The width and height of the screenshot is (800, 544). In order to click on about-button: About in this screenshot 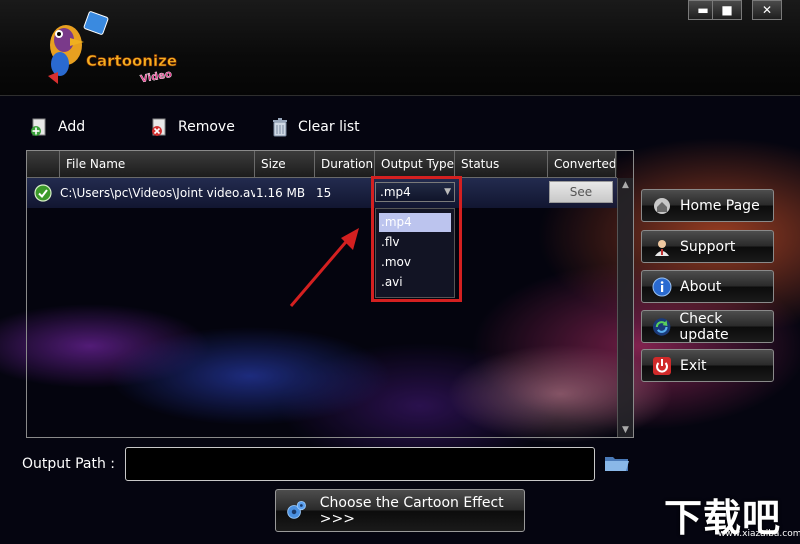, I will do `click(707, 286)`.